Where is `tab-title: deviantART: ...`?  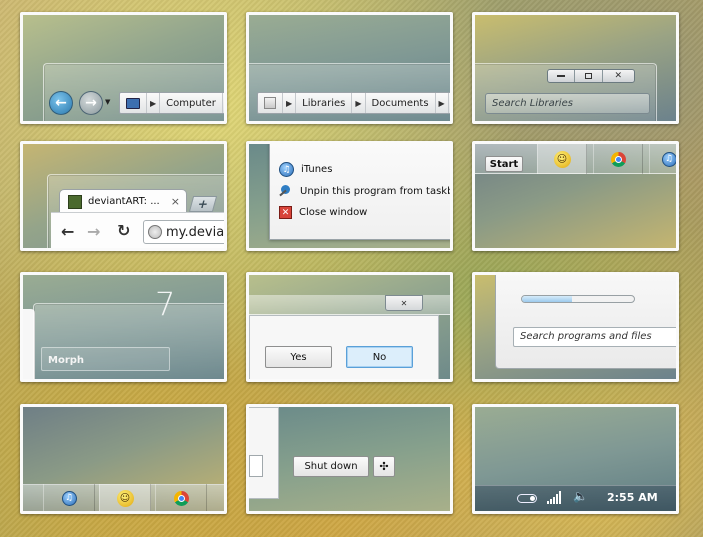 tab-title: deviantART: ... is located at coordinates (124, 201).